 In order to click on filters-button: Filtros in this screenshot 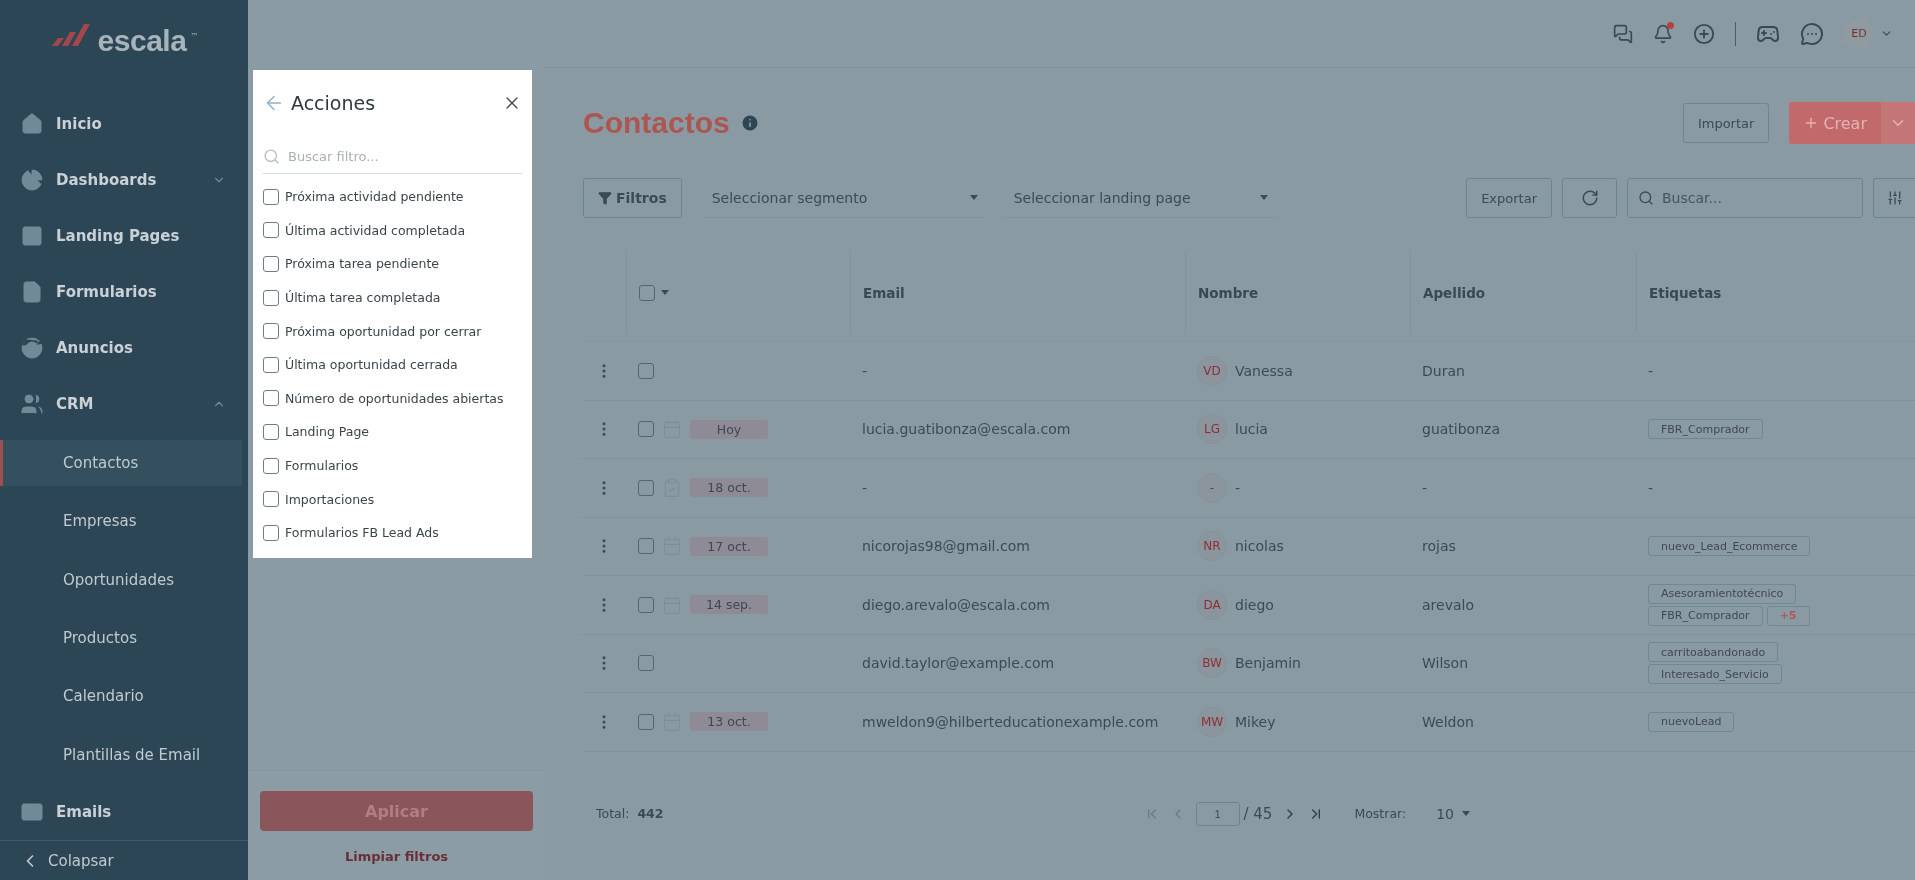, I will do `click(632, 198)`.